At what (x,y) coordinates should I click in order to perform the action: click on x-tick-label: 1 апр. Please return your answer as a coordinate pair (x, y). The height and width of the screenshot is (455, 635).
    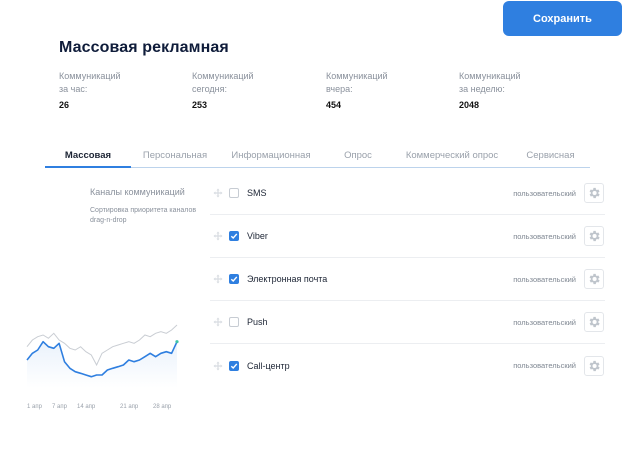
    Looking at the image, I should click on (35, 407).